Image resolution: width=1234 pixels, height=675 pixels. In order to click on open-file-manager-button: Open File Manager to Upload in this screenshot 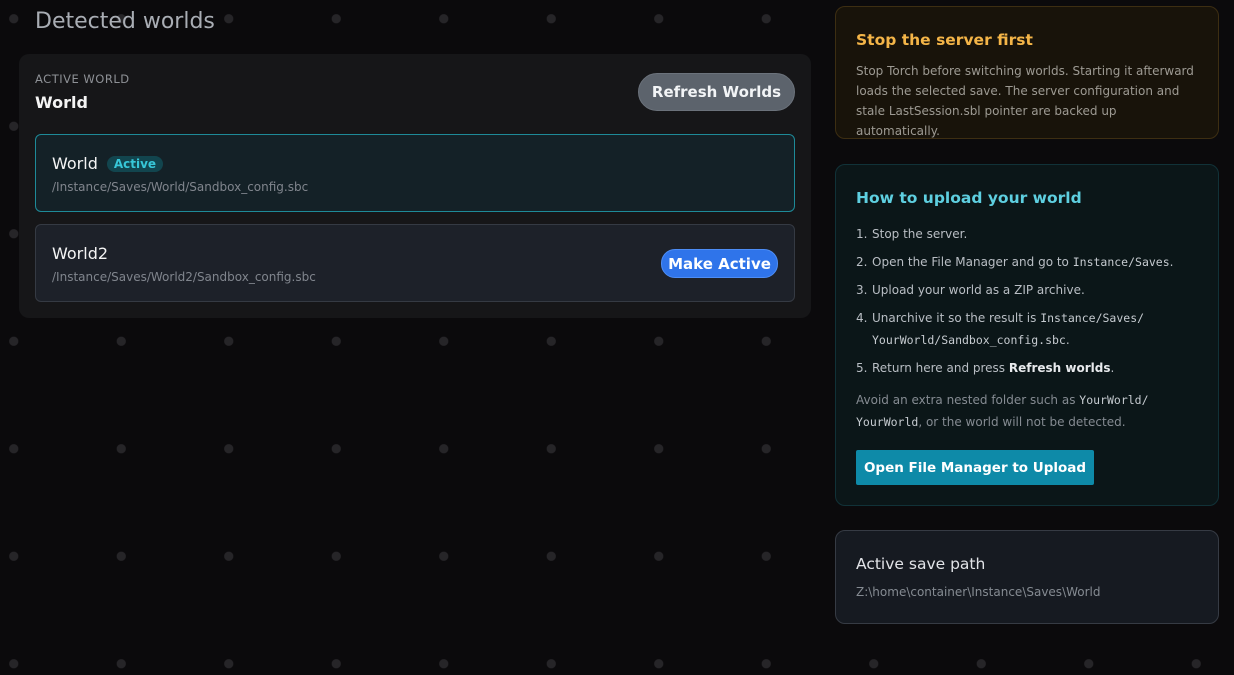, I will do `click(975, 467)`.